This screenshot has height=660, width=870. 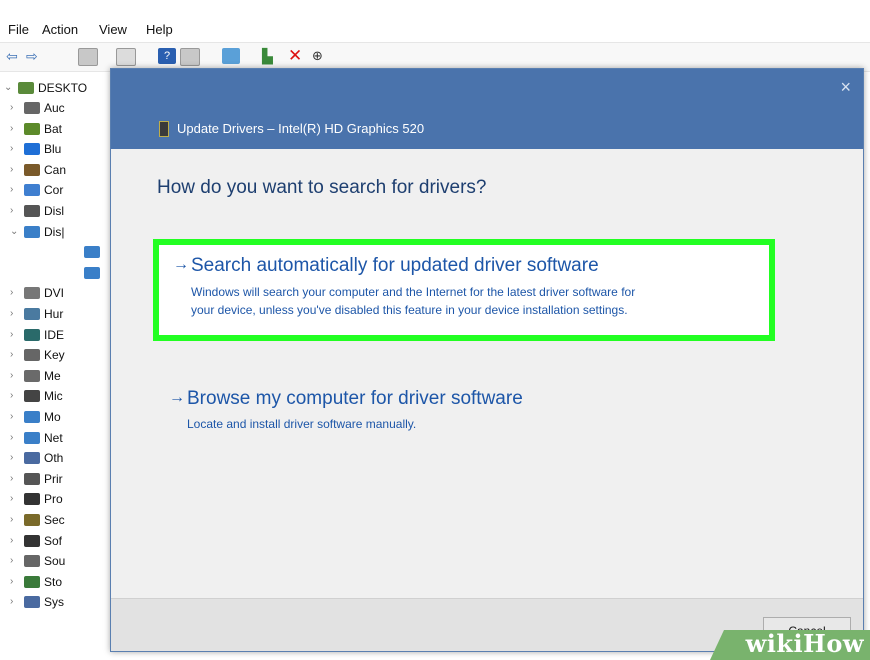 What do you see at coordinates (435, 19) in the screenshot?
I see `menu-bar: File Action View Help` at bounding box center [435, 19].